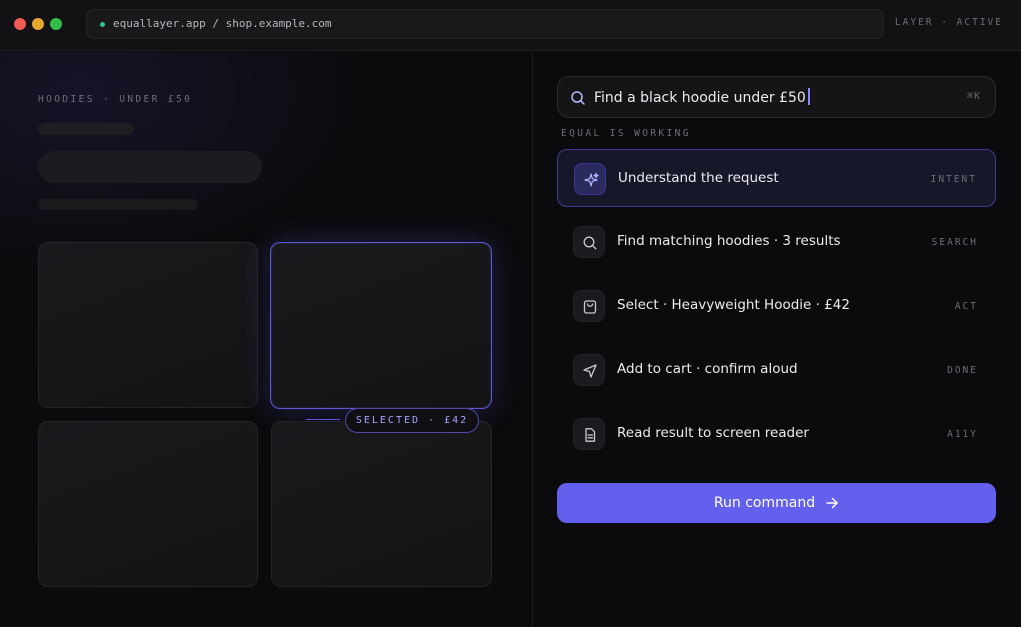  I want to click on step-understand-request: Understand the request INTENT, so click(776, 178).